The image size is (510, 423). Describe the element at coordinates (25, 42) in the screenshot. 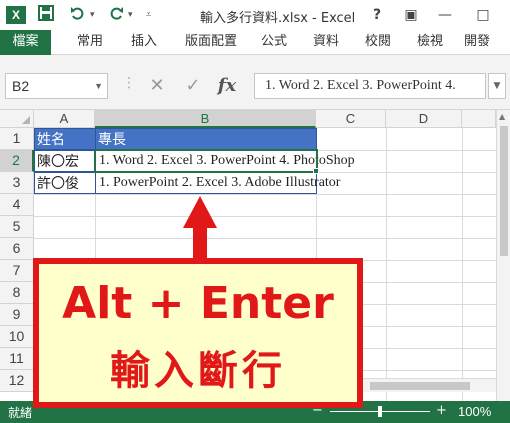

I see `tab-file: 檔案` at that location.